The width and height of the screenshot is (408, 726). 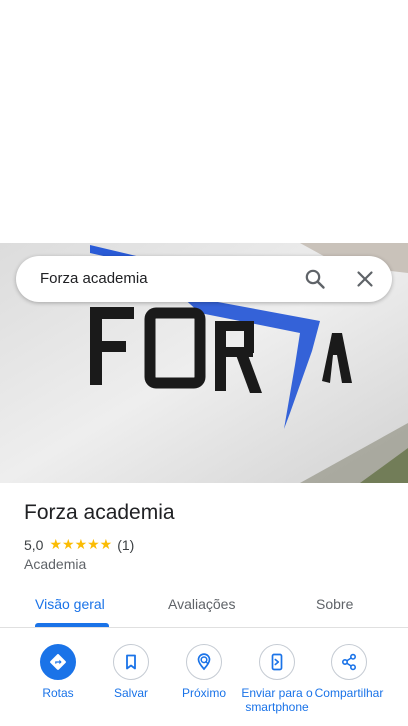 What do you see at coordinates (315, 279) in the screenshot?
I see `search-icon` at bounding box center [315, 279].